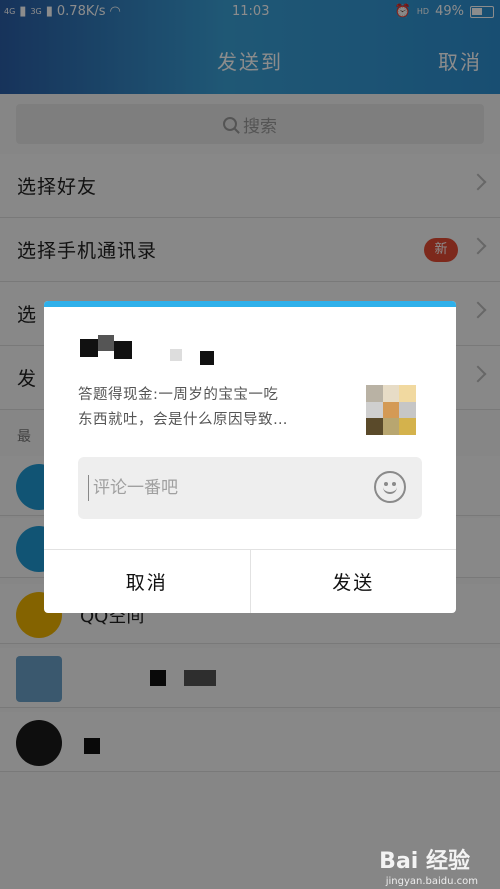 This screenshot has height=889, width=500. What do you see at coordinates (148, 350) in the screenshot?
I see `recipient-name-redacted` at bounding box center [148, 350].